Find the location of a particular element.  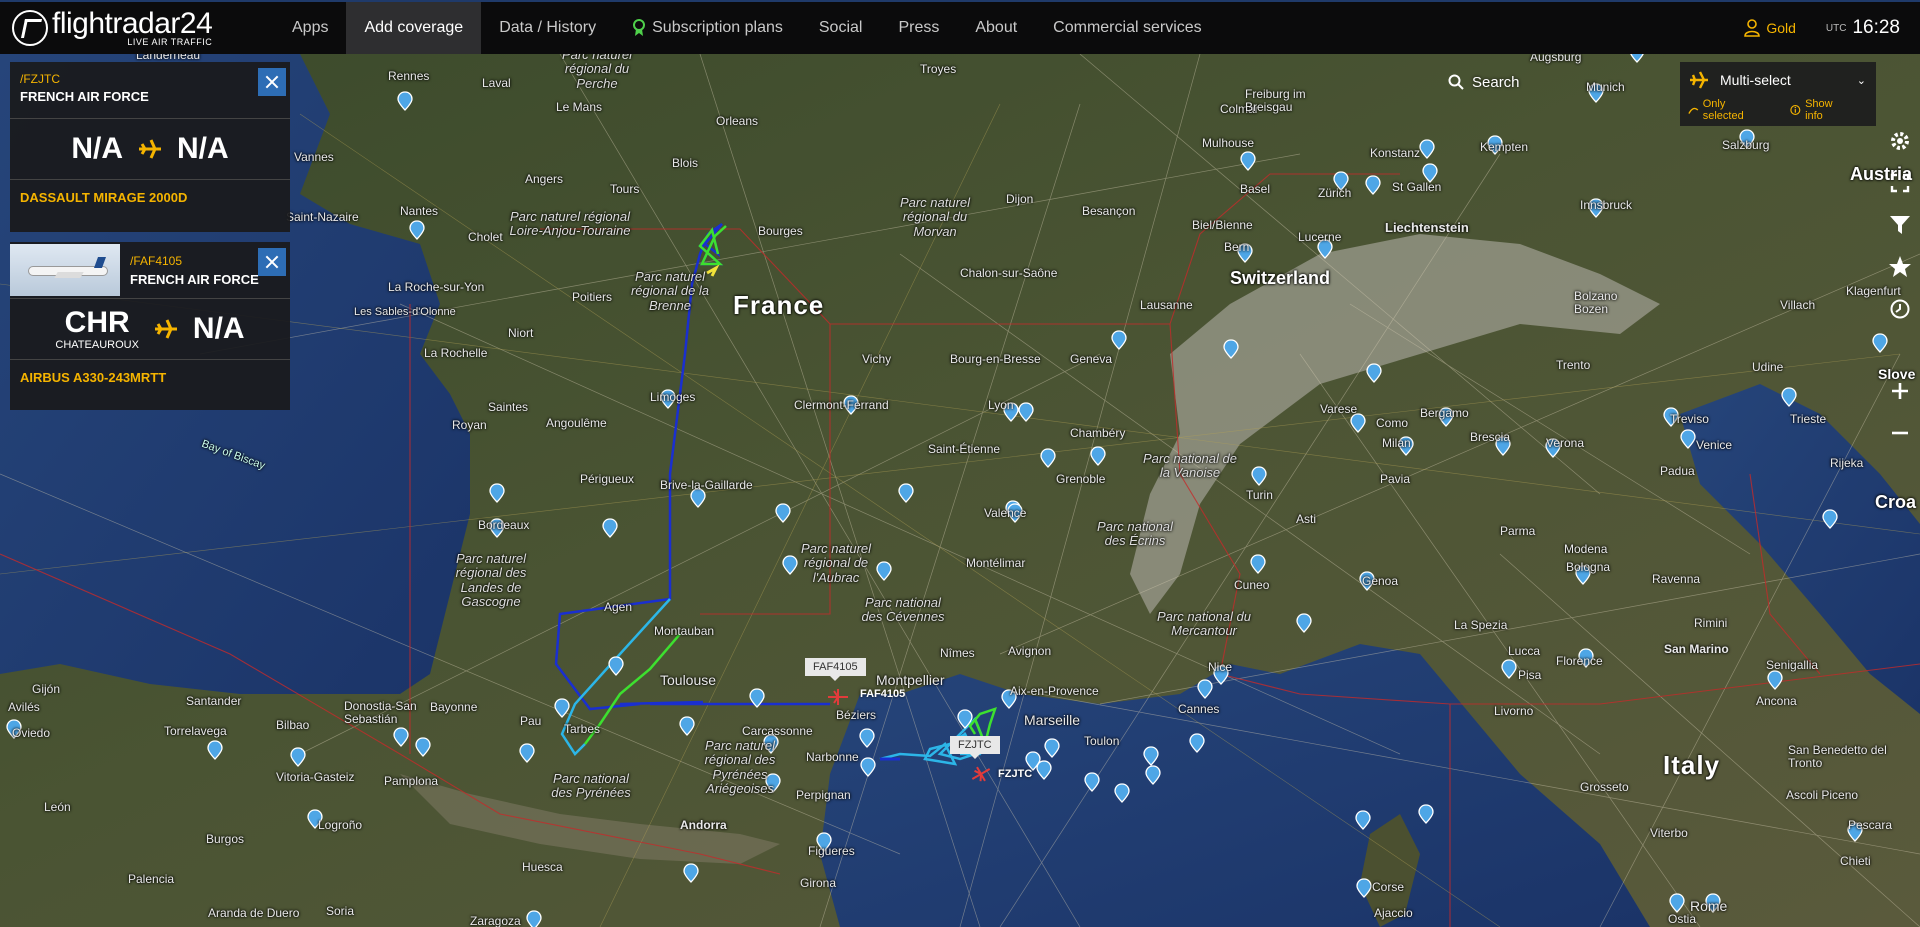

label-zurich: Zürich is located at coordinates (1335, 193).